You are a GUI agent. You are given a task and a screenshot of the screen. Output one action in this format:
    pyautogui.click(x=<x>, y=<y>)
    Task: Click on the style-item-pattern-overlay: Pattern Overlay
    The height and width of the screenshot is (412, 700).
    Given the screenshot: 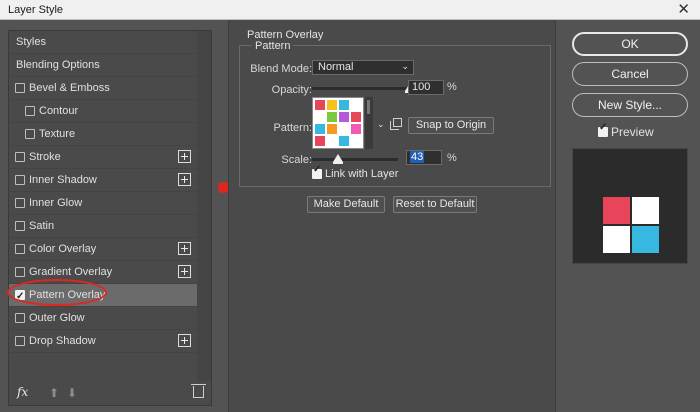 What is the action you would take?
    pyautogui.click(x=102, y=293)
    